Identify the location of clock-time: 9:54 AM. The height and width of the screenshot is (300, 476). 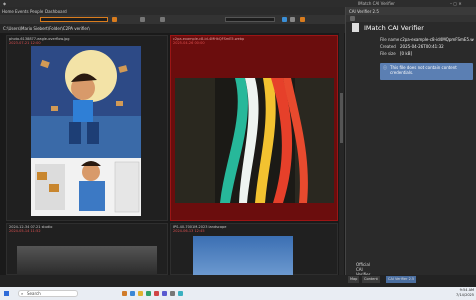
(466, 290).